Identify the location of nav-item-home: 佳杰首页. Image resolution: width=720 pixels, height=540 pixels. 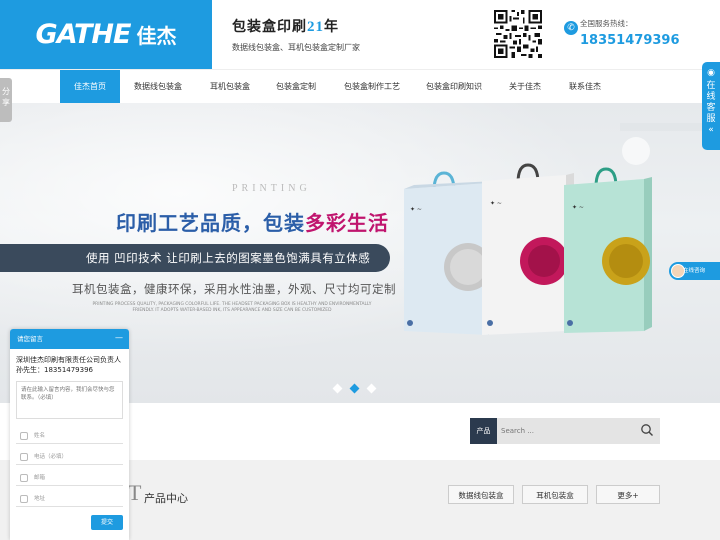
(90, 87).